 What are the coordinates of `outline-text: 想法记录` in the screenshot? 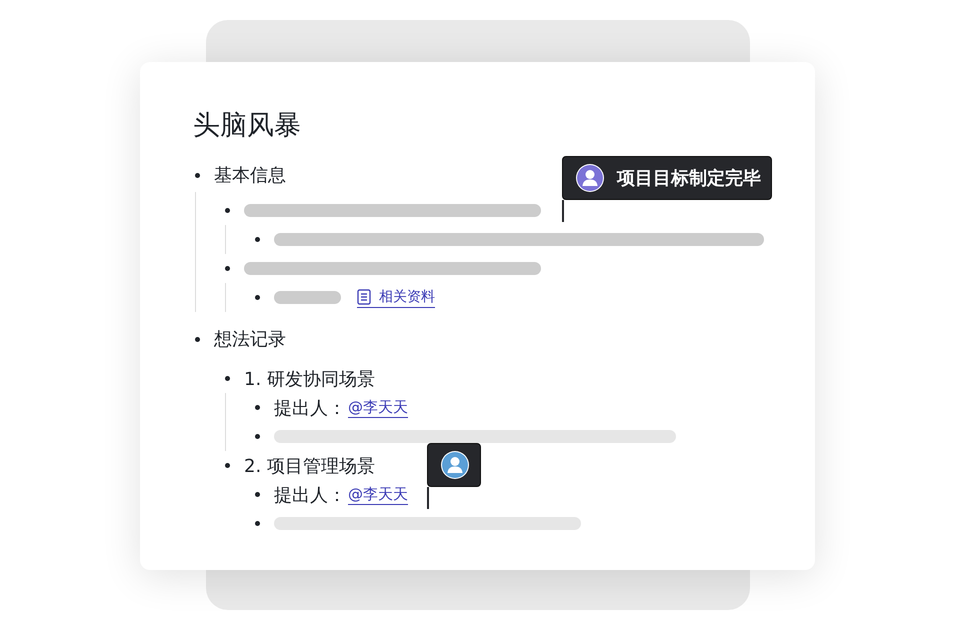 It's located at (250, 339).